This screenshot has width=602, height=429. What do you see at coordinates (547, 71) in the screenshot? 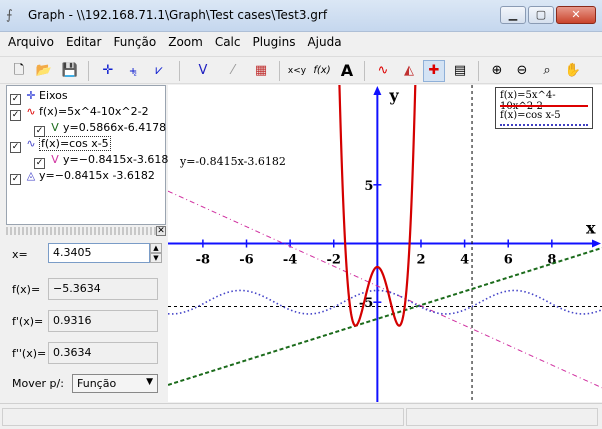
I see `zoom-fit-icon: ⌕` at bounding box center [547, 71].